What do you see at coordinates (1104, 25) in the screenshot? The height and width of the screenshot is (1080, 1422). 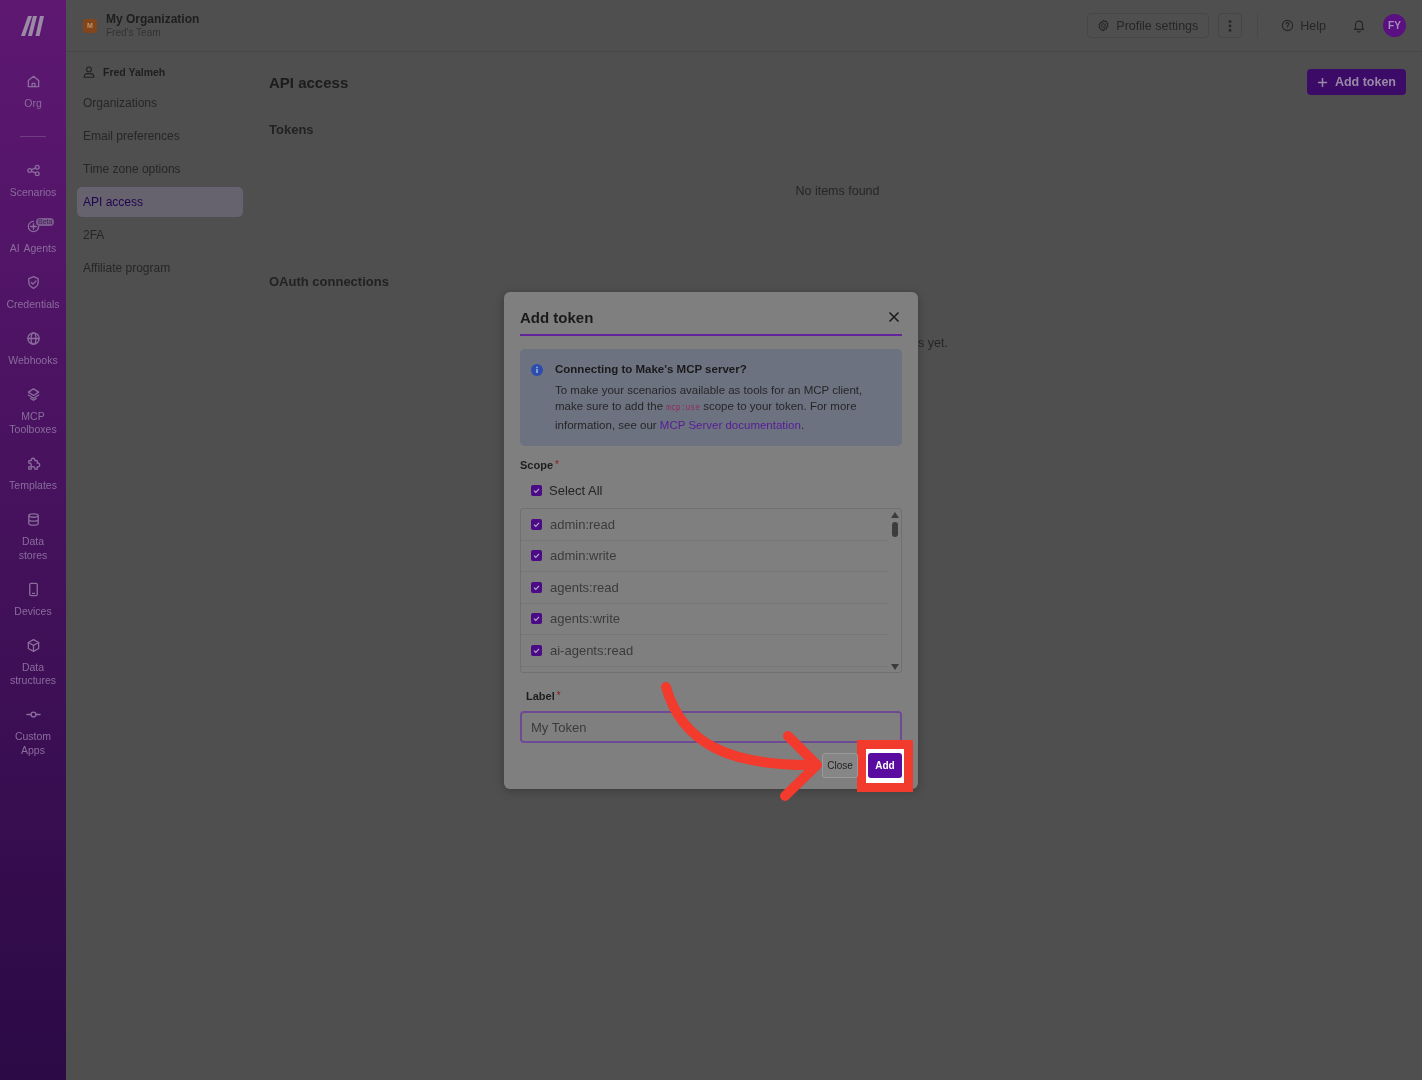 I see `settings-icon` at bounding box center [1104, 25].